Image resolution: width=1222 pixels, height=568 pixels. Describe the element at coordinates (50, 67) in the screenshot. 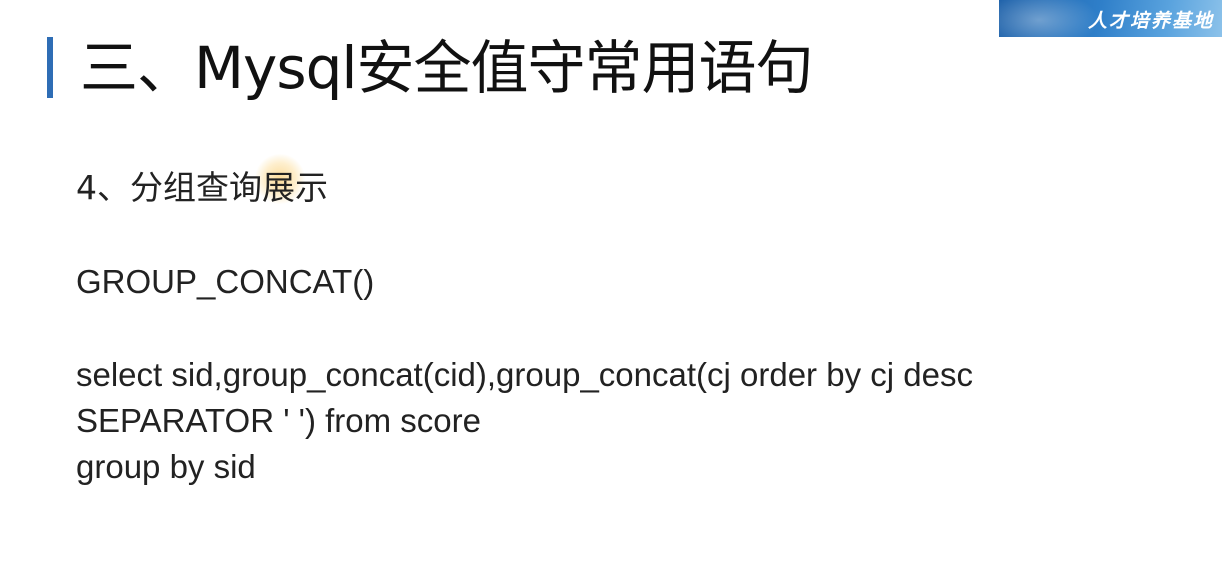

I see `title-accent-bar` at that location.